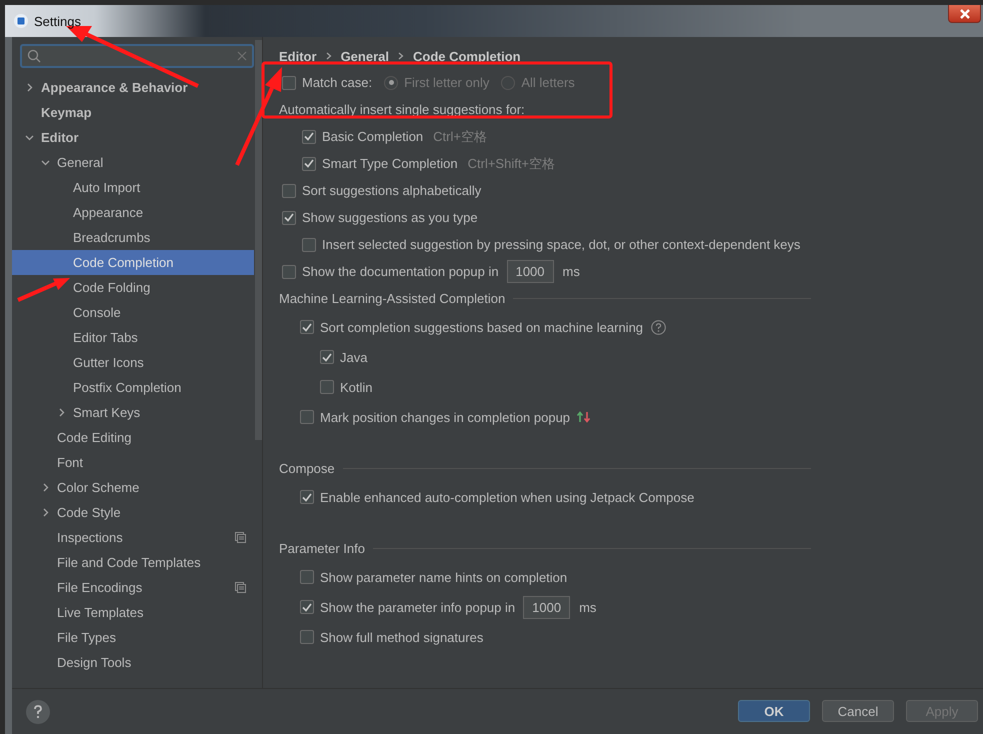  I want to click on checkbox-label: Match case:, so click(337, 82).